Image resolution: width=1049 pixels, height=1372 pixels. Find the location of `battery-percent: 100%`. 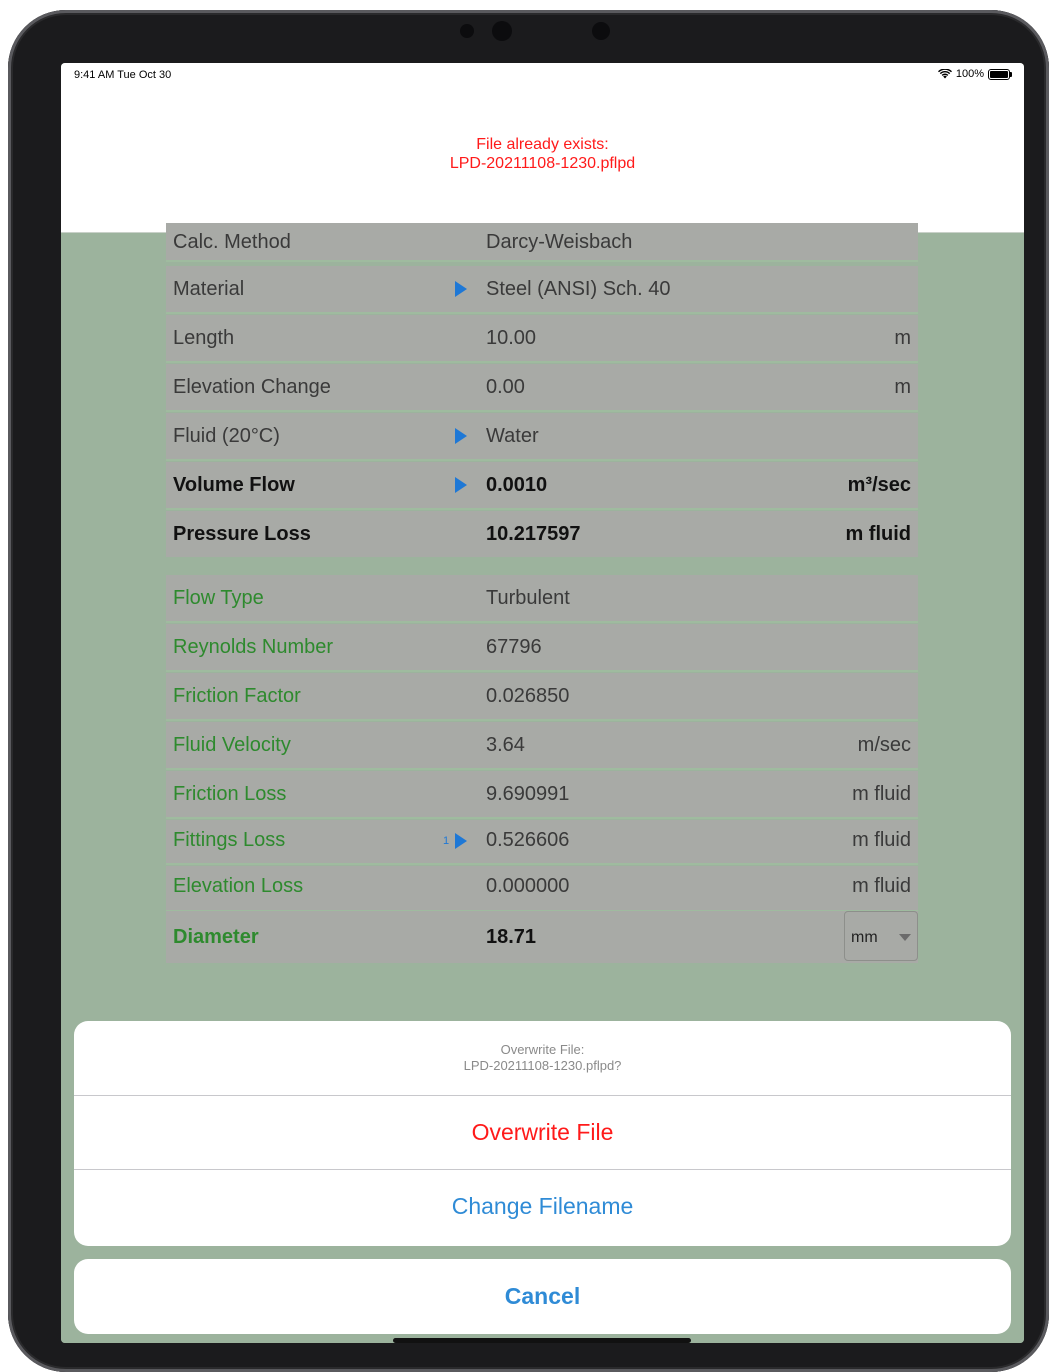

battery-percent: 100% is located at coordinates (969, 74).